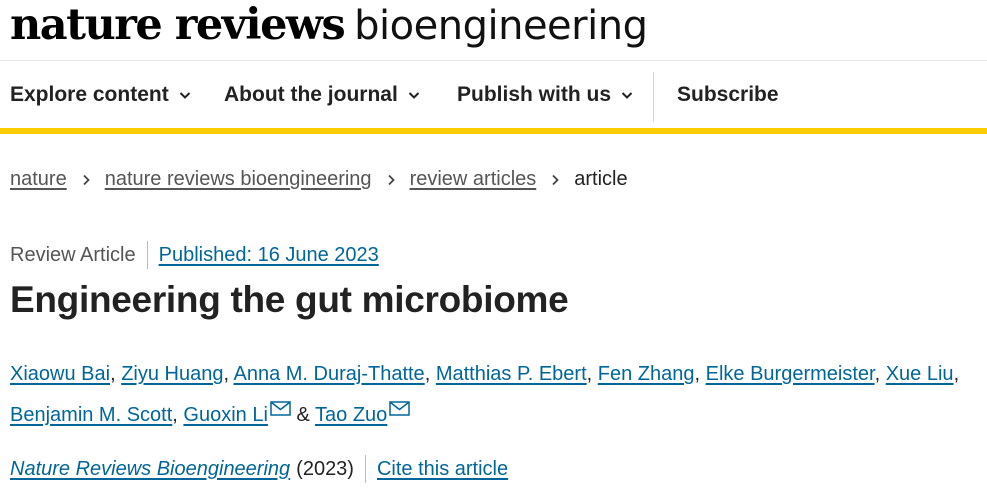 The width and height of the screenshot is (987, 492). I want to click on author-link: Xue Liu, so click(920, 374).